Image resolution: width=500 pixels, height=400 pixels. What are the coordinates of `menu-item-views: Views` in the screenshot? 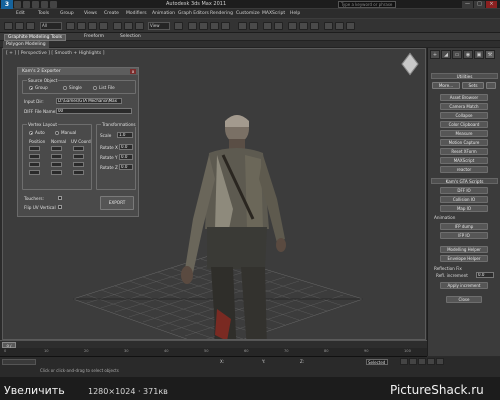 It's located at (90, 13).